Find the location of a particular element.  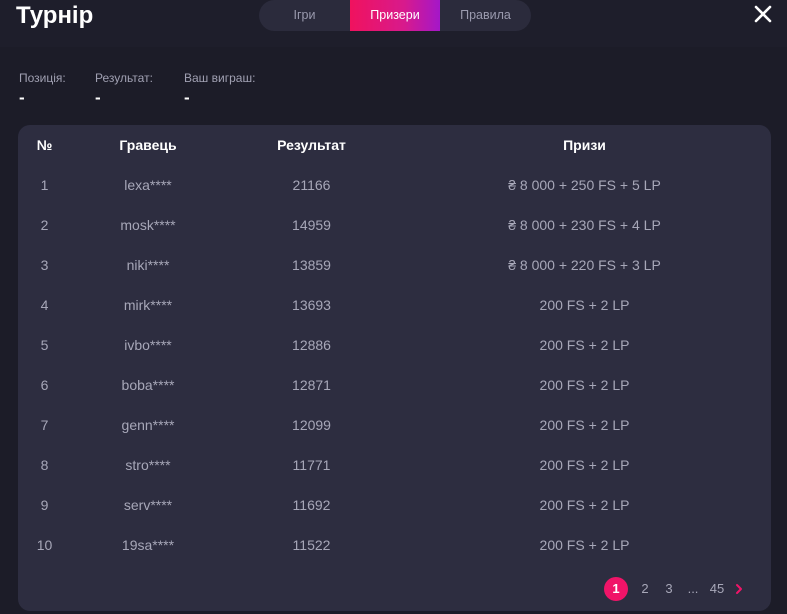

row-prize: ₴ 8 000 + 220 FS + 3 LP is located at coordinates (584, 265).